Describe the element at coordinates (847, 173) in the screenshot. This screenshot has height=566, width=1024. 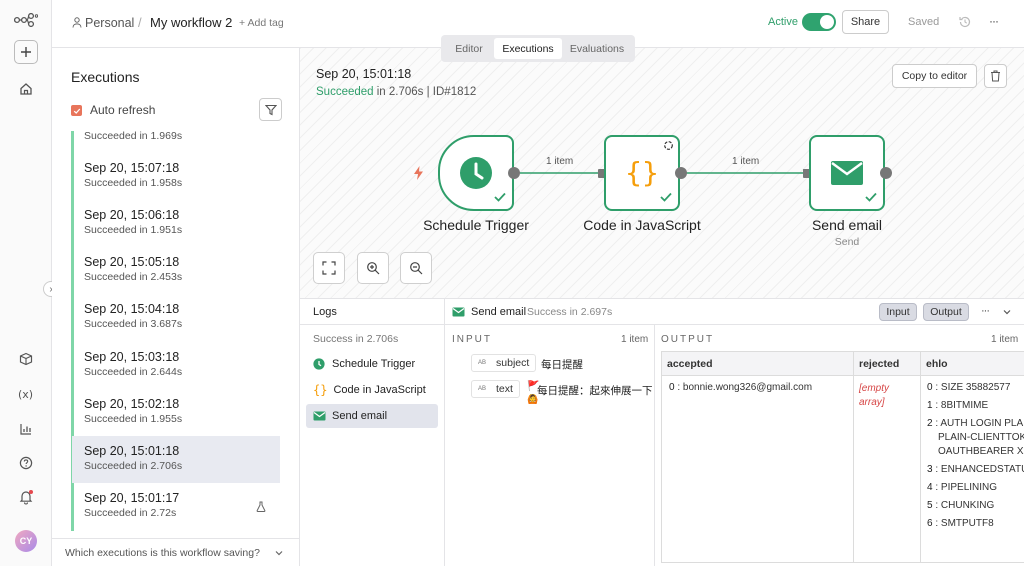
I see `node-send-email` at that location.